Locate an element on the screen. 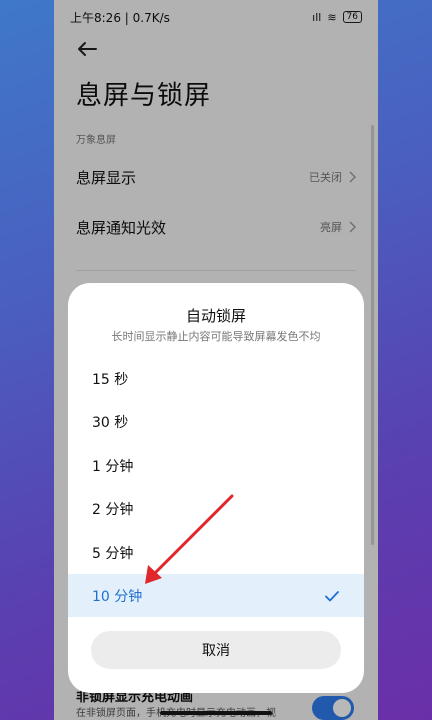  annotation-arrow-icon is located at coordinates (189, 539).